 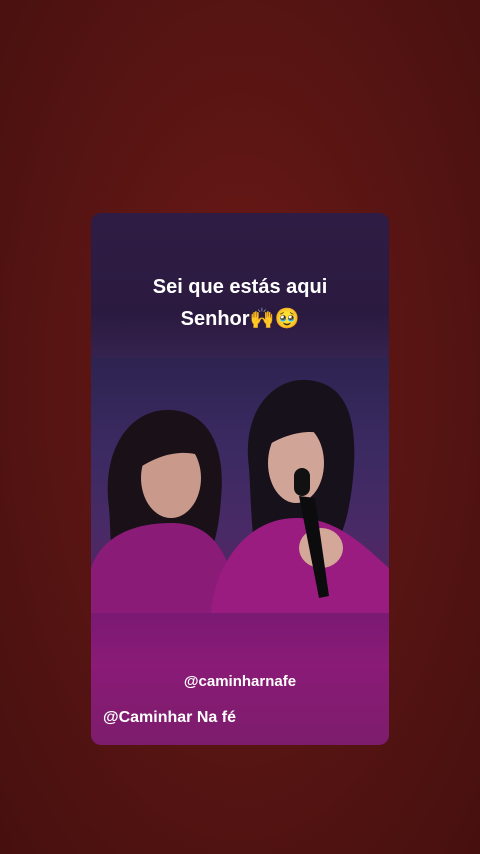 I want to click on caption-line-1: Sei que estás aqui, so click(x=240, y=287).